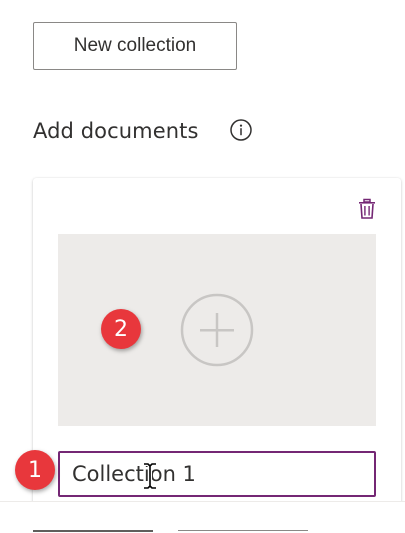 The width and height of the screenshot is (405, 533). I want to click on collection-name-input, so click(217, 474).